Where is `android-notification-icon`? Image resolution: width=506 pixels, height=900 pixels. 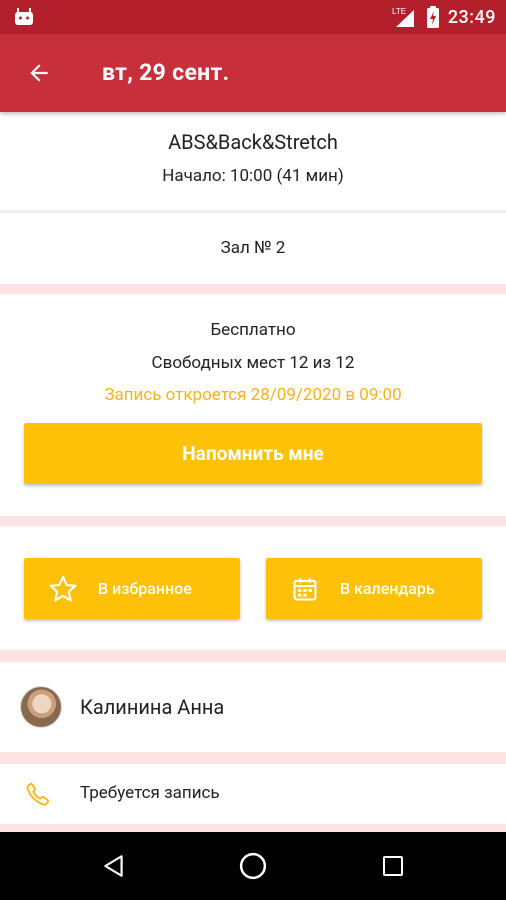 android-notification-icon is located at coordinates (24, 16).